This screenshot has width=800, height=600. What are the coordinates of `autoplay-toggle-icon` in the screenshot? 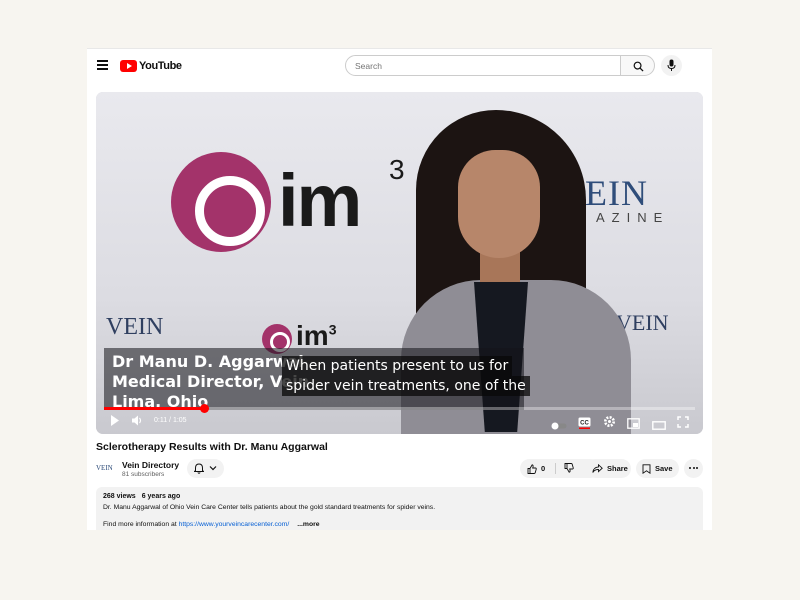 It's located at (559, 426).